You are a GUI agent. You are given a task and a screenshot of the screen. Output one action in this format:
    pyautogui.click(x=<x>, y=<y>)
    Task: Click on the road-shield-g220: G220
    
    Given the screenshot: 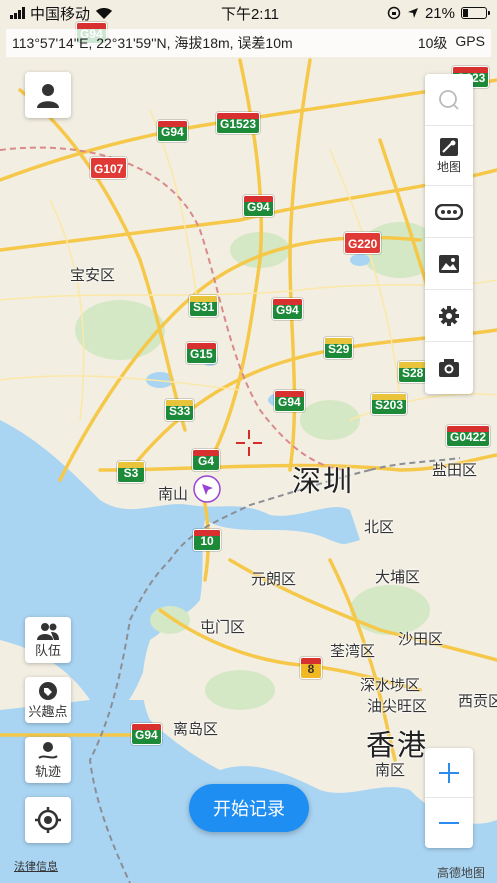 What is the action you would take?
    pyautogui.click(x=363, y=243)
    